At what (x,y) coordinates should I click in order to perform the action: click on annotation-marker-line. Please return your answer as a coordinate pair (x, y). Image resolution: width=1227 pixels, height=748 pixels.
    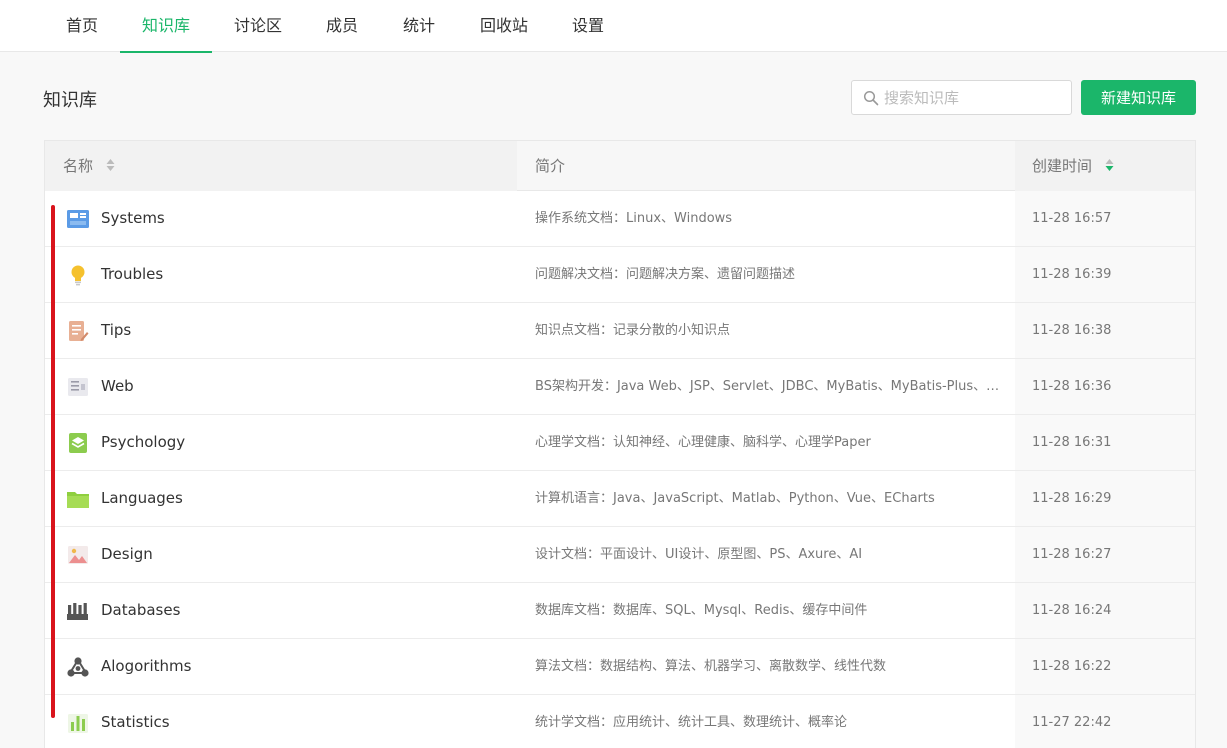
    Looking at the image, I should click on (53, 461).